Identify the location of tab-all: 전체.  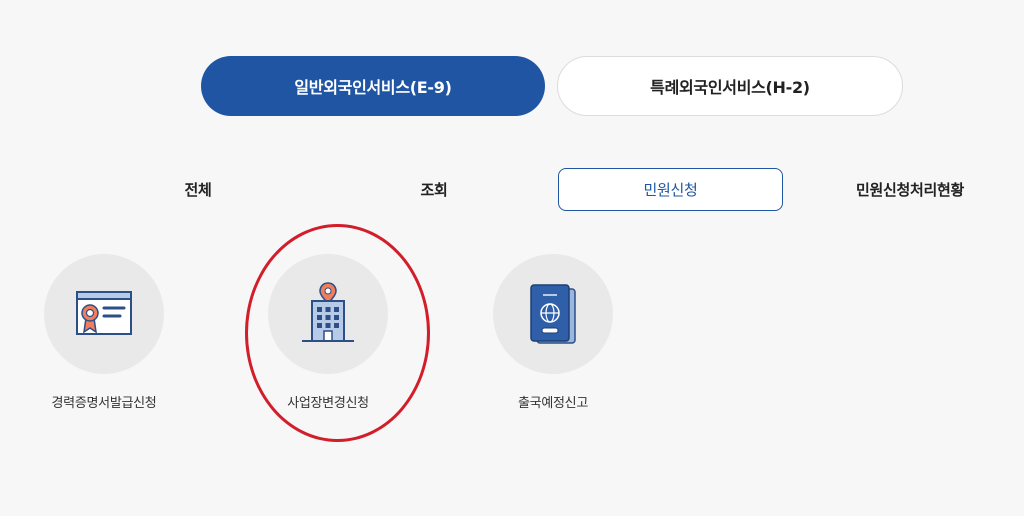
(198, 189).